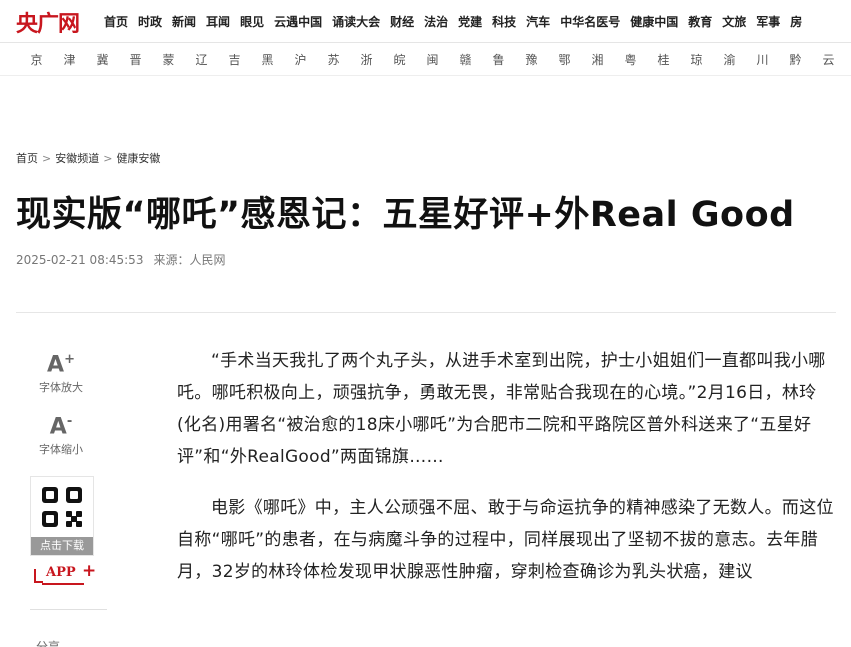 The image size is (851, 647). What do you see at coordinates (68, 609) in the screenshot?
I see `tool-divider` at bounding box center [68, 609].